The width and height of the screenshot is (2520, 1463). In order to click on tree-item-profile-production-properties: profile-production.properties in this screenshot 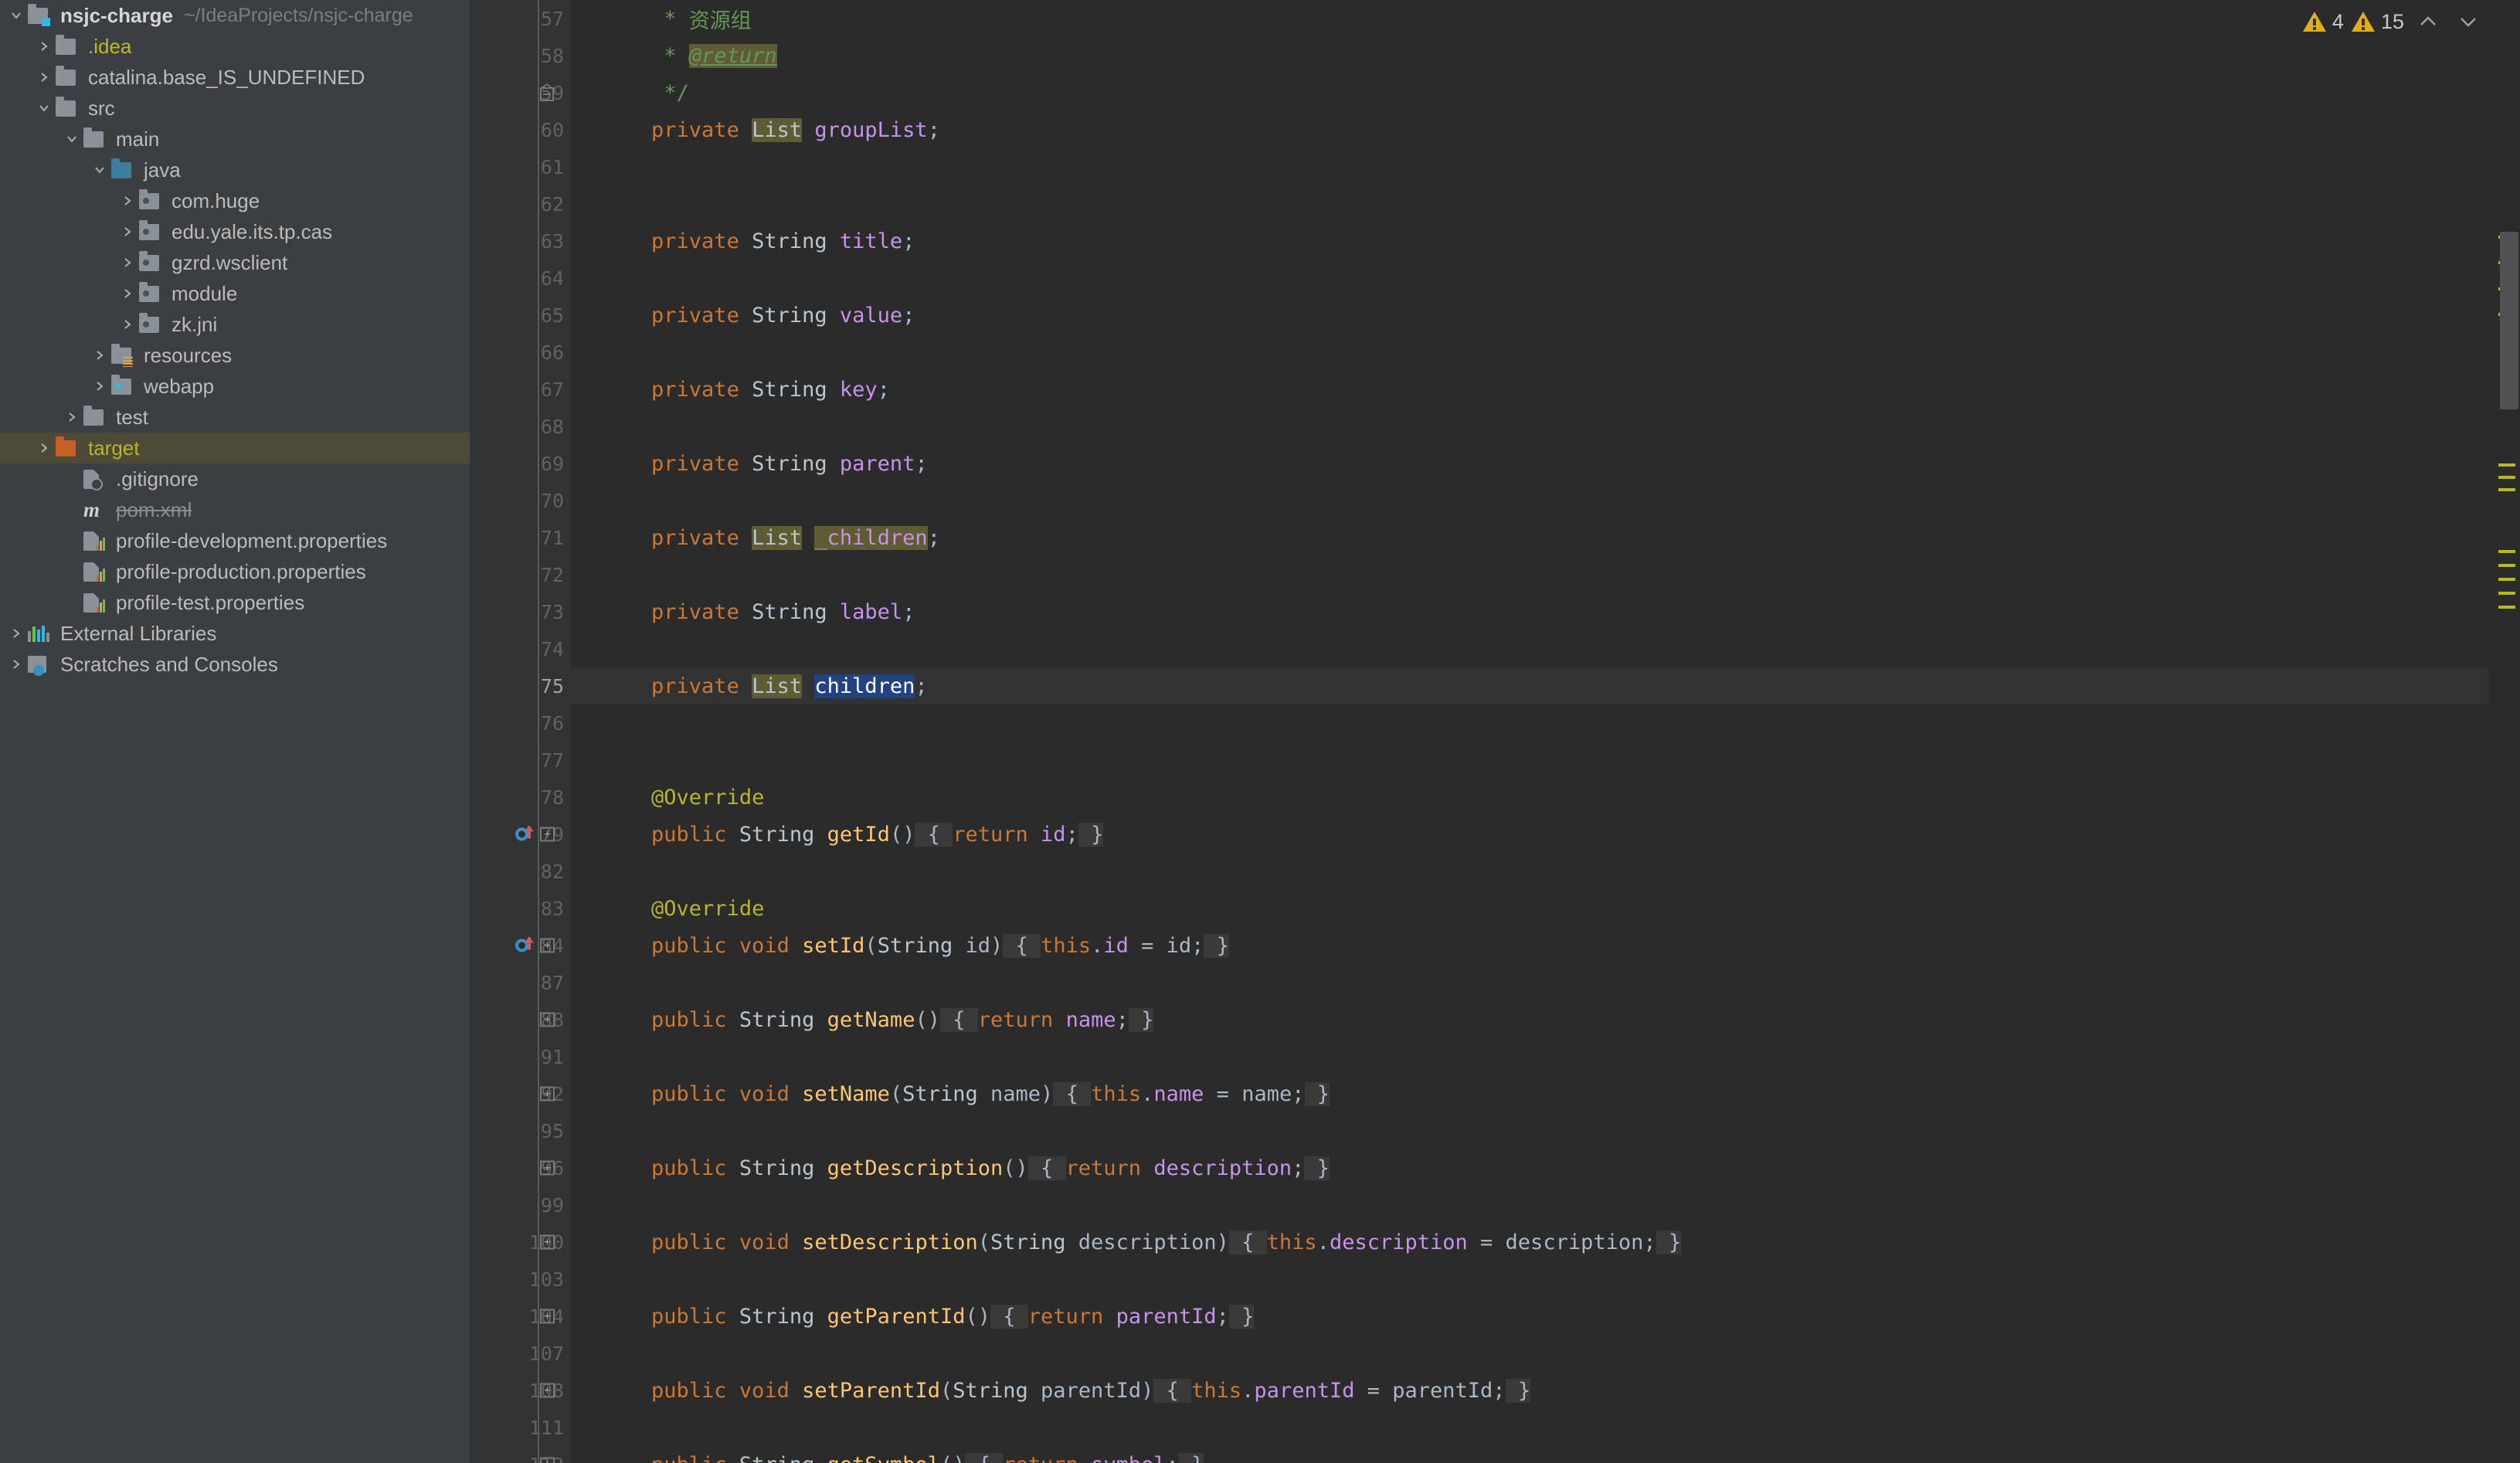, I will do `click(235, 571)`.